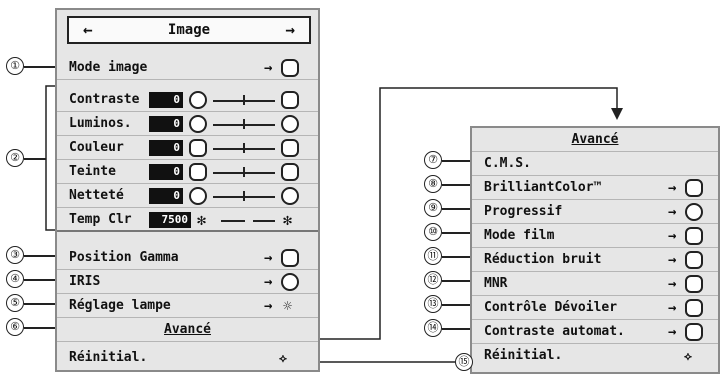 The height and width of the screenshot is (382, 725). Describe the element at coordinates (433, 184) in the screenshot. I see `callout-8: ⑧` at that location.